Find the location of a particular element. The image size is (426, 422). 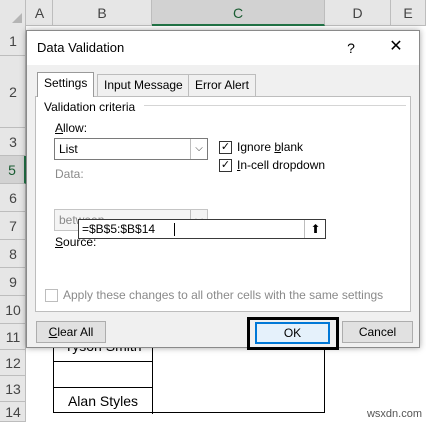

allow-dropdown: List ⌵ is located at coordinates (131, 149).